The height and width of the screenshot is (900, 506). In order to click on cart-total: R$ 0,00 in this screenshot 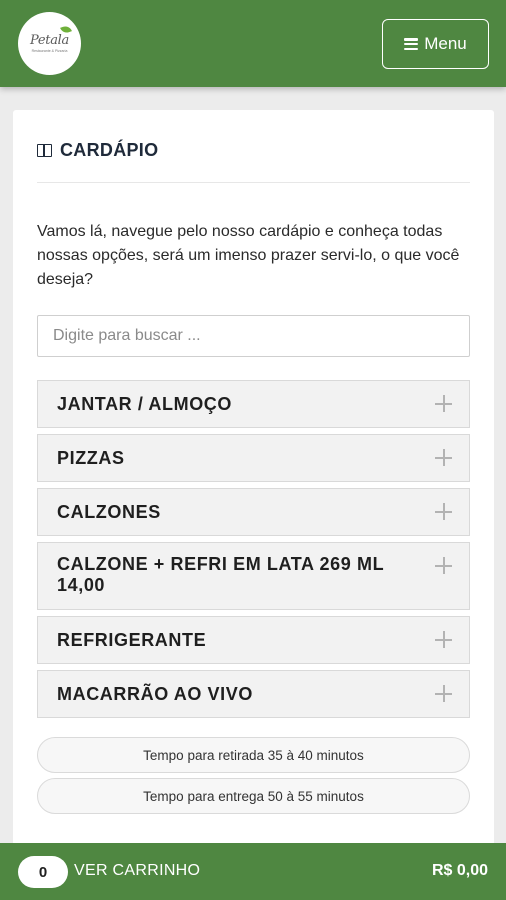, I will do `click(459, 870)`.